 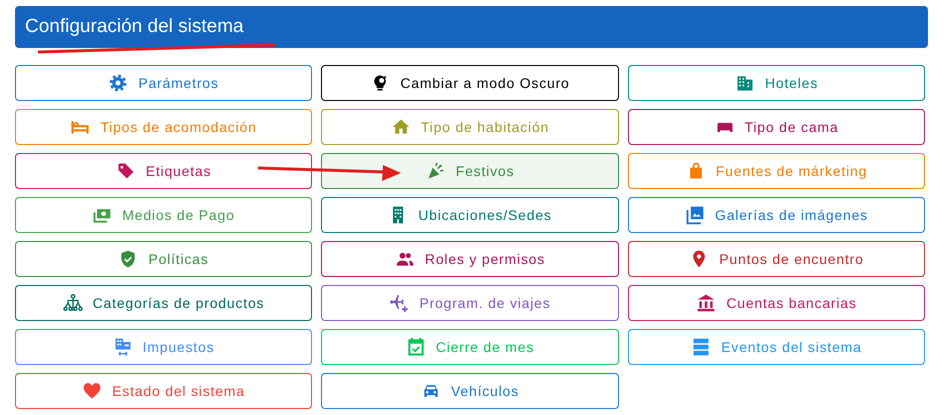 What do you see at coordinates (163, 171) in the screenshot?
I see `menu-button: Etiquetas` at bounding box center [163, 171].